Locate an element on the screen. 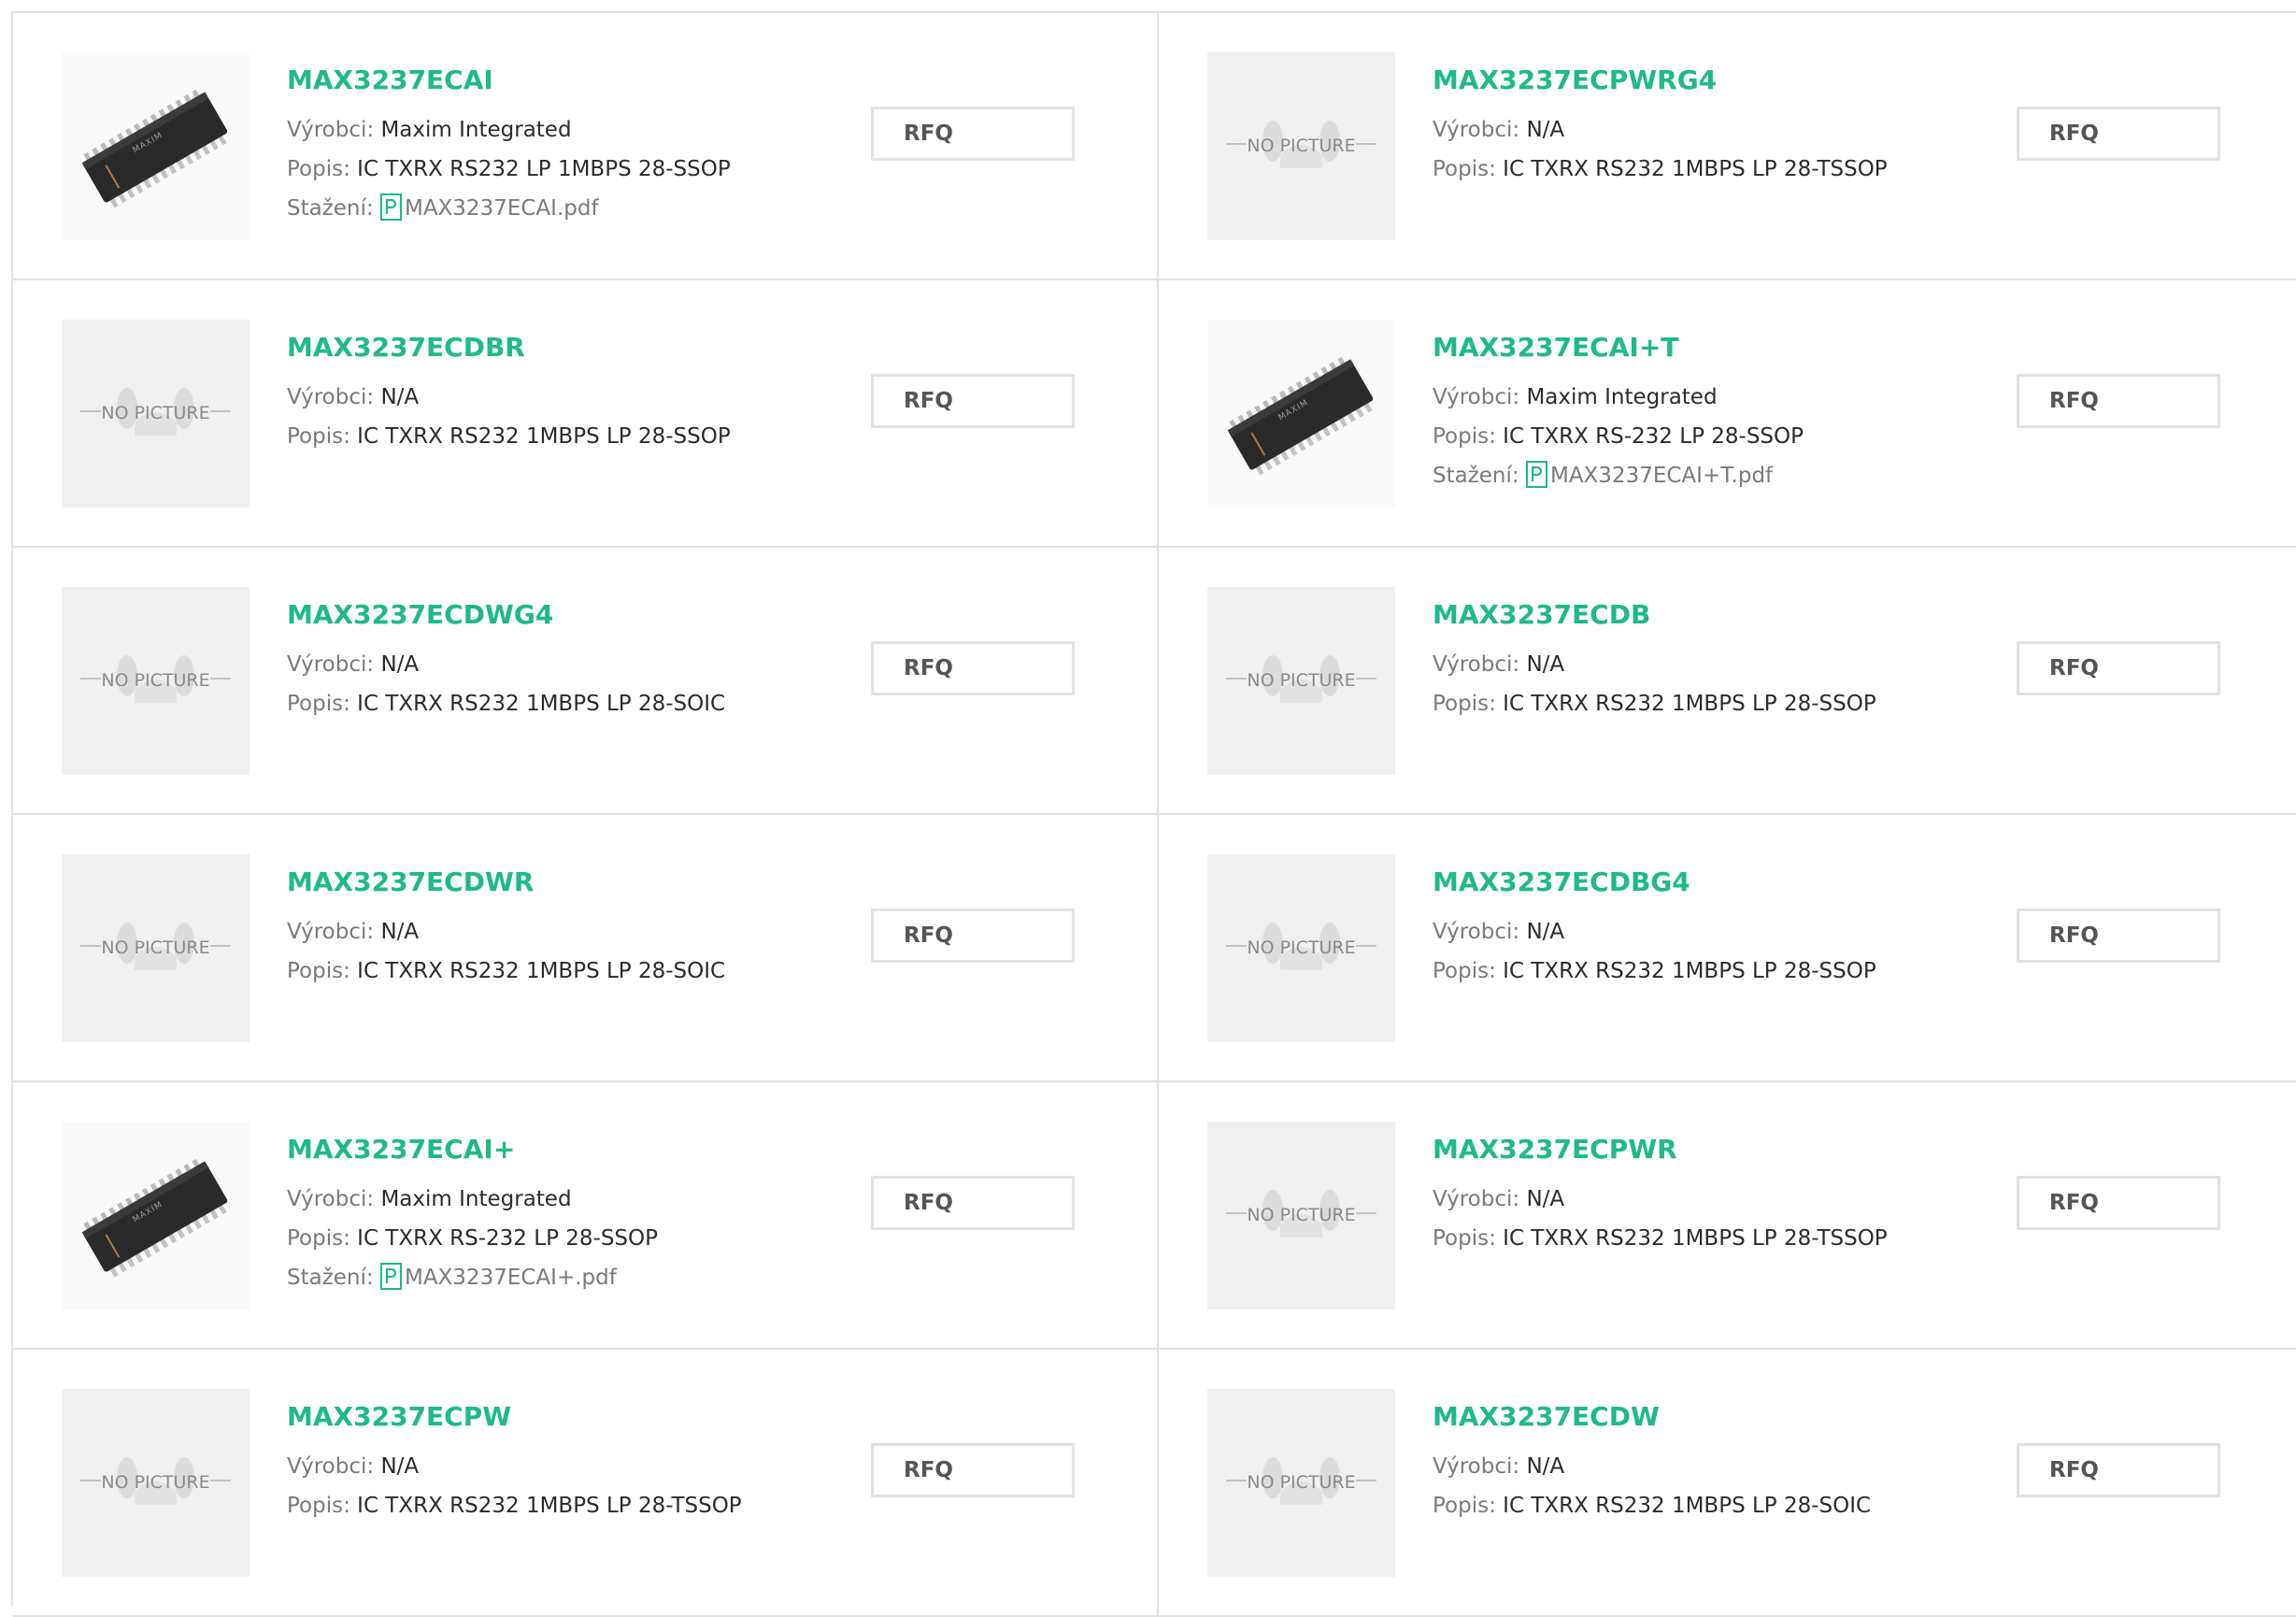 The width and height of the screenshot is (2296, 1617). part-number-link: MAX3237ECPW is located at coordinates (567, 1417).